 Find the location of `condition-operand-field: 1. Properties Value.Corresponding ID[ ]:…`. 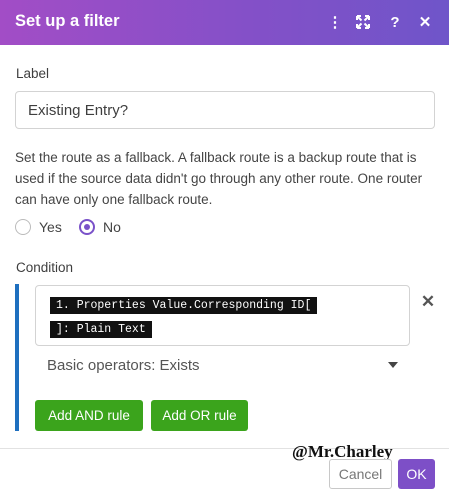

condition-operand-field: 1. Properties Value.Corresponding ID[ ]:… is located at coordinates (222, 315).